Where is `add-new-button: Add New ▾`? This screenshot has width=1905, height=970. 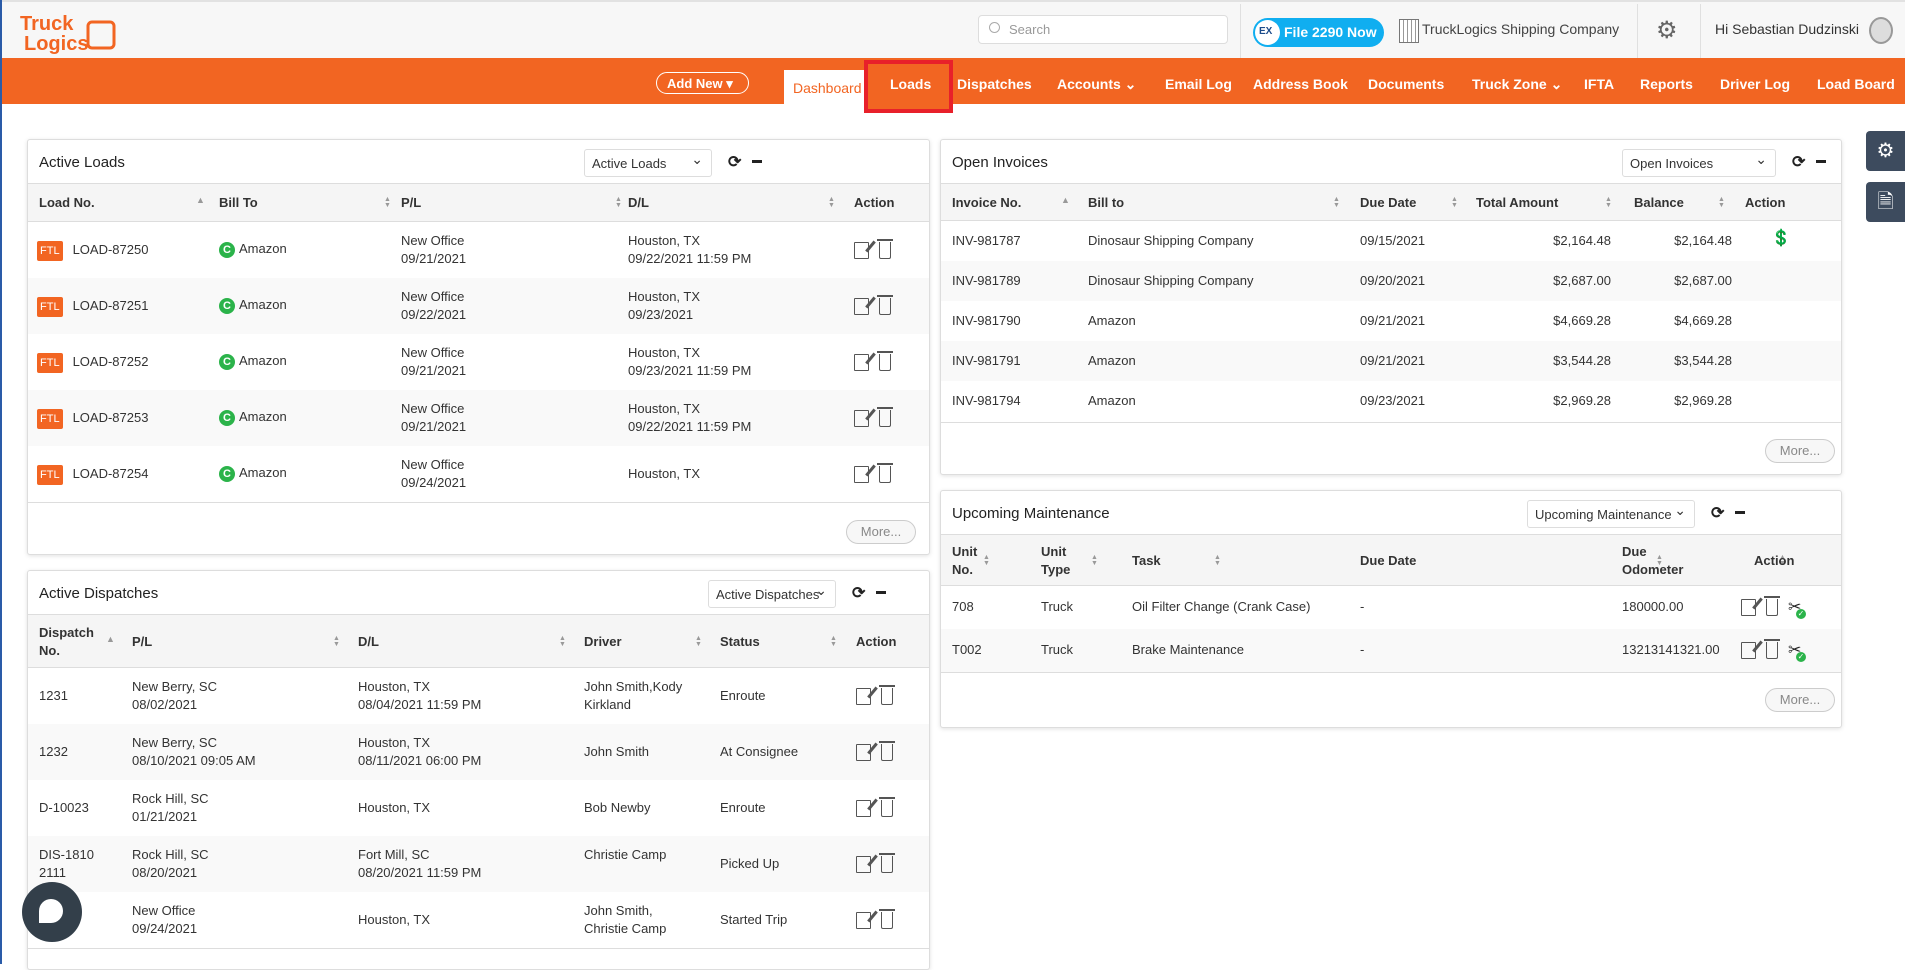 add-new-button: Add New ▾ is located at coordinates (702, 83).